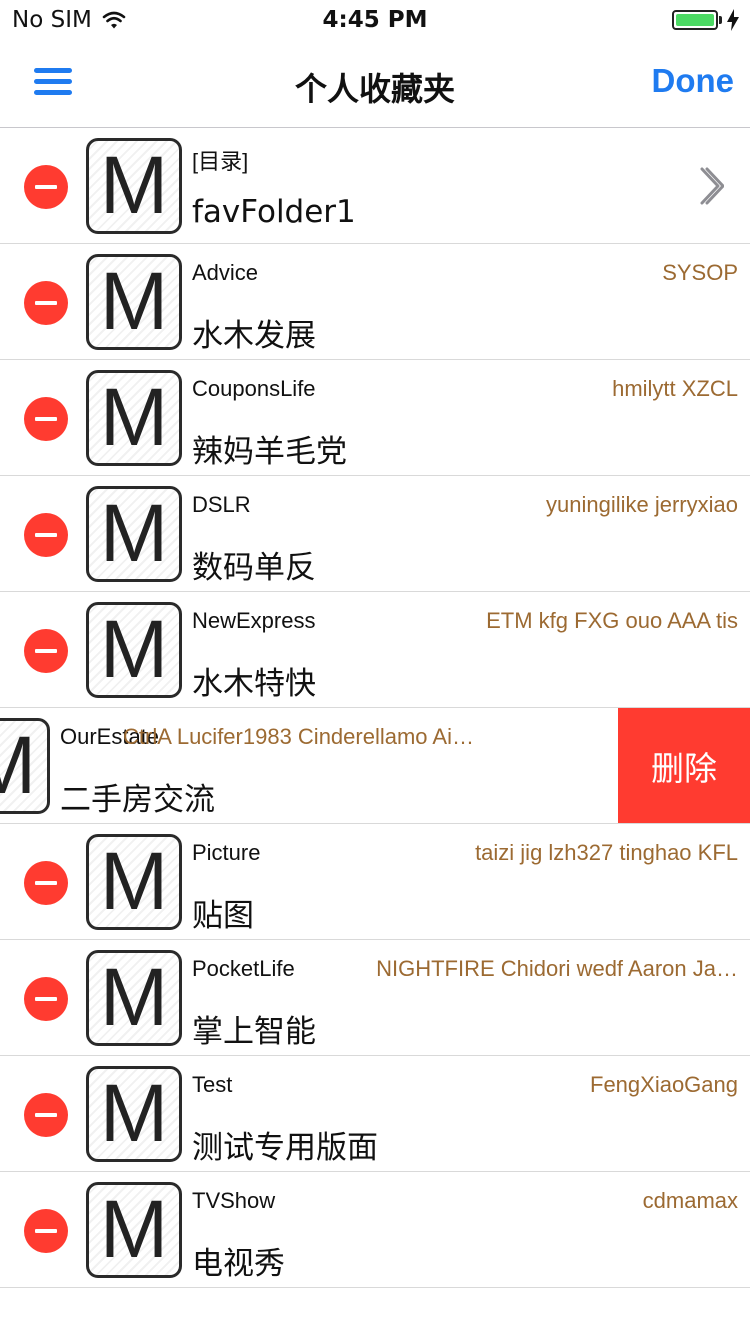 Image resolution: width=750 pixels, height=1334 pixels. What do you see at coordinates (375, 186) in the screenshot?
I see `list-item-folder: M [目录] favFolder1` at bounding box center [375, 186].